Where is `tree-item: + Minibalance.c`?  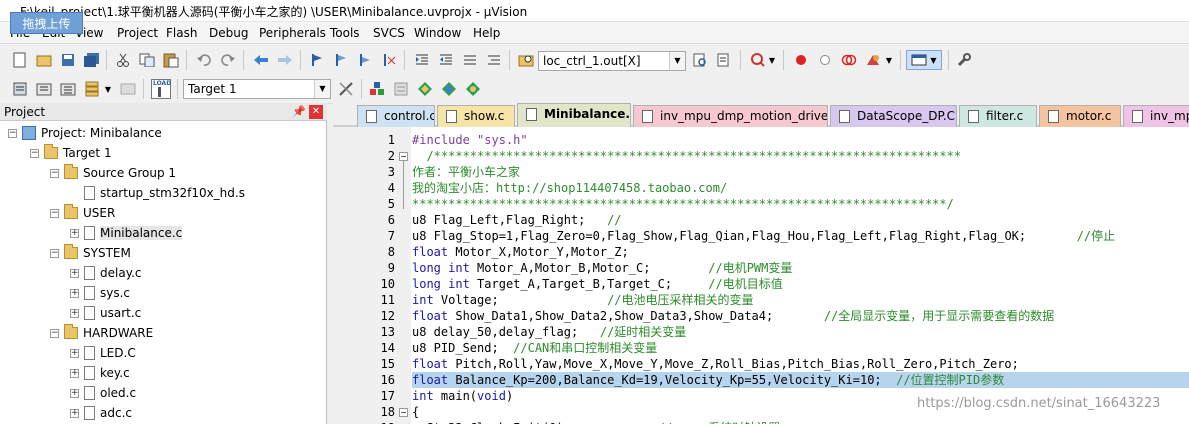 tree-item: + Minibalance.c is located at coordinates (126, 233).